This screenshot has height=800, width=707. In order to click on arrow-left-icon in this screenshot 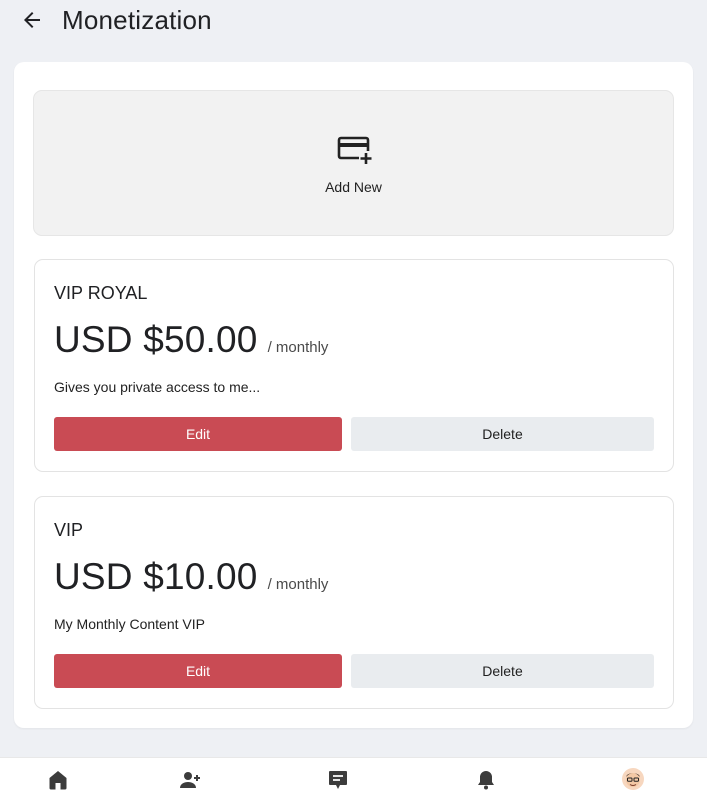, I will do `click(32, 20)`.